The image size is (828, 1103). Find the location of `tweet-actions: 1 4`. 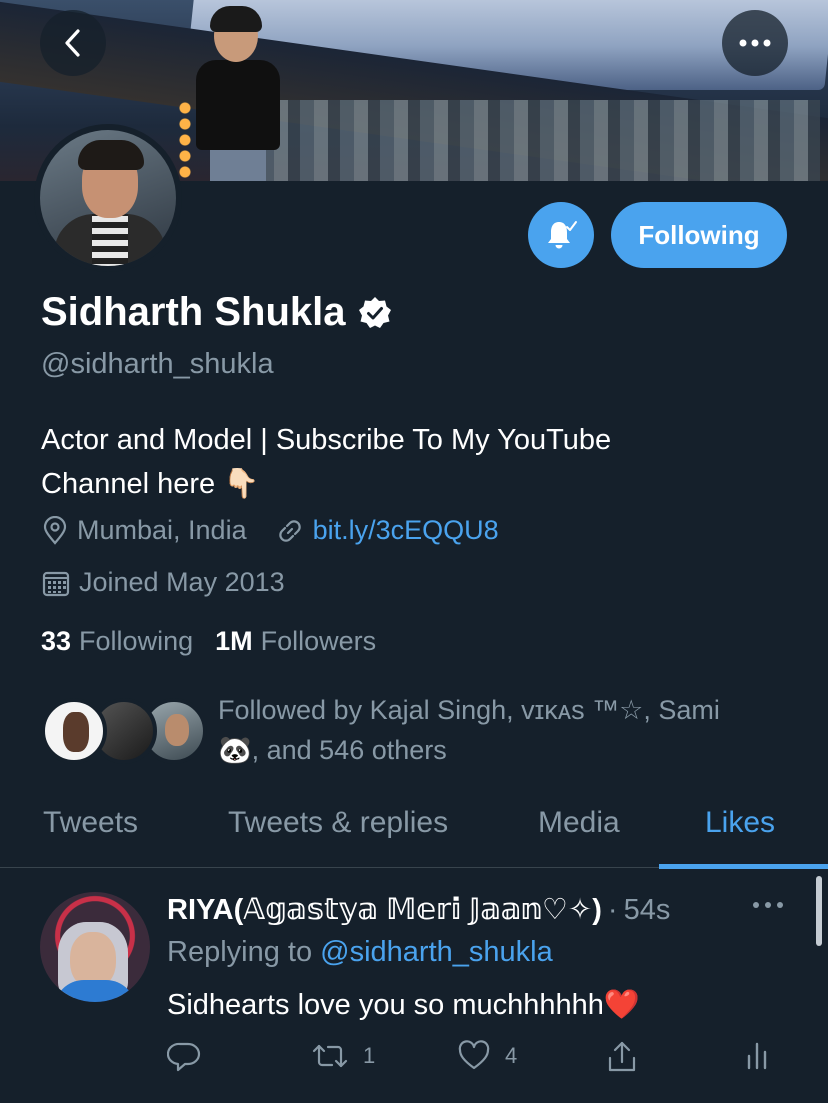

tweet-actions: 1 4 is located at coordinates (477, 1060).